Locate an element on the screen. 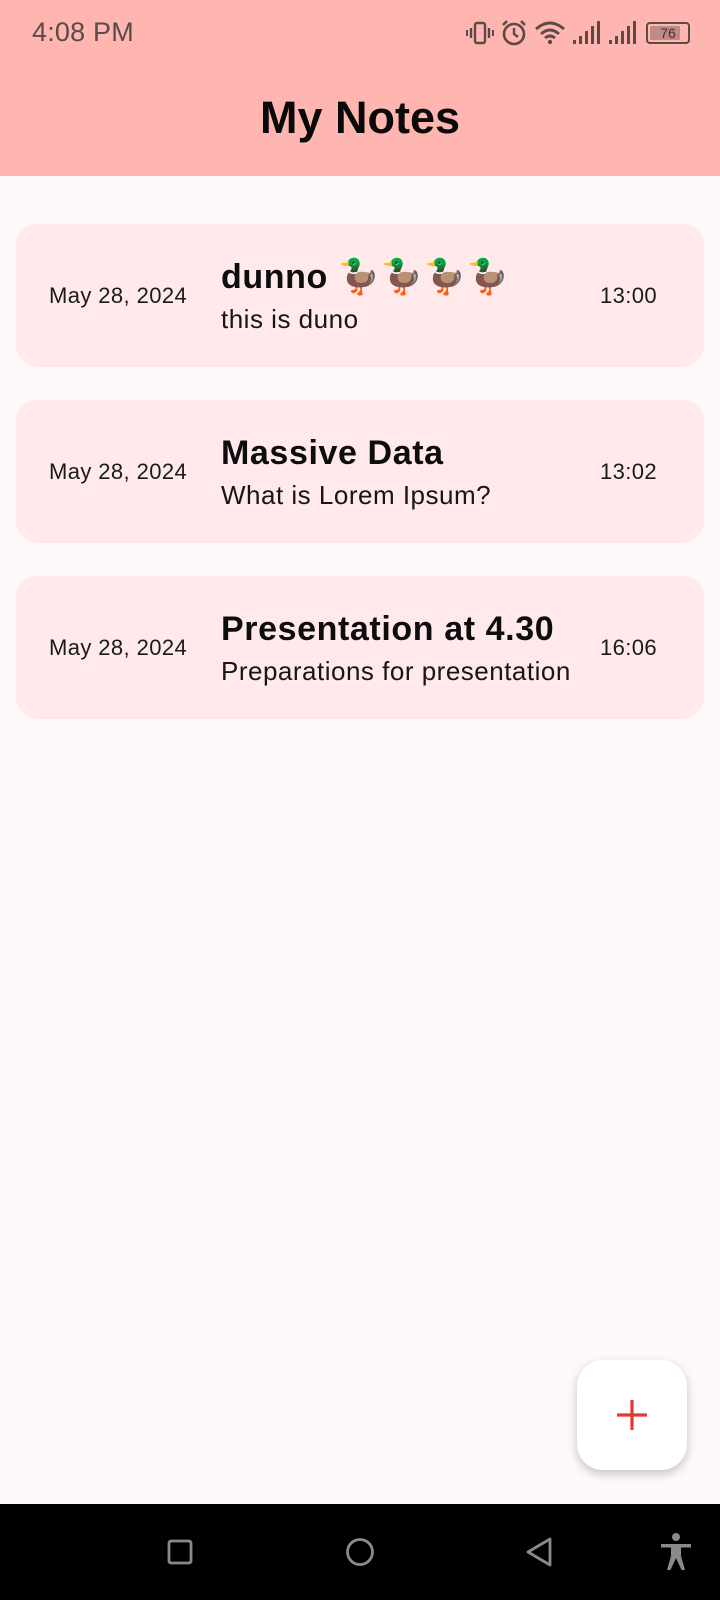  recents-button is located at coordinates (180, 1552).